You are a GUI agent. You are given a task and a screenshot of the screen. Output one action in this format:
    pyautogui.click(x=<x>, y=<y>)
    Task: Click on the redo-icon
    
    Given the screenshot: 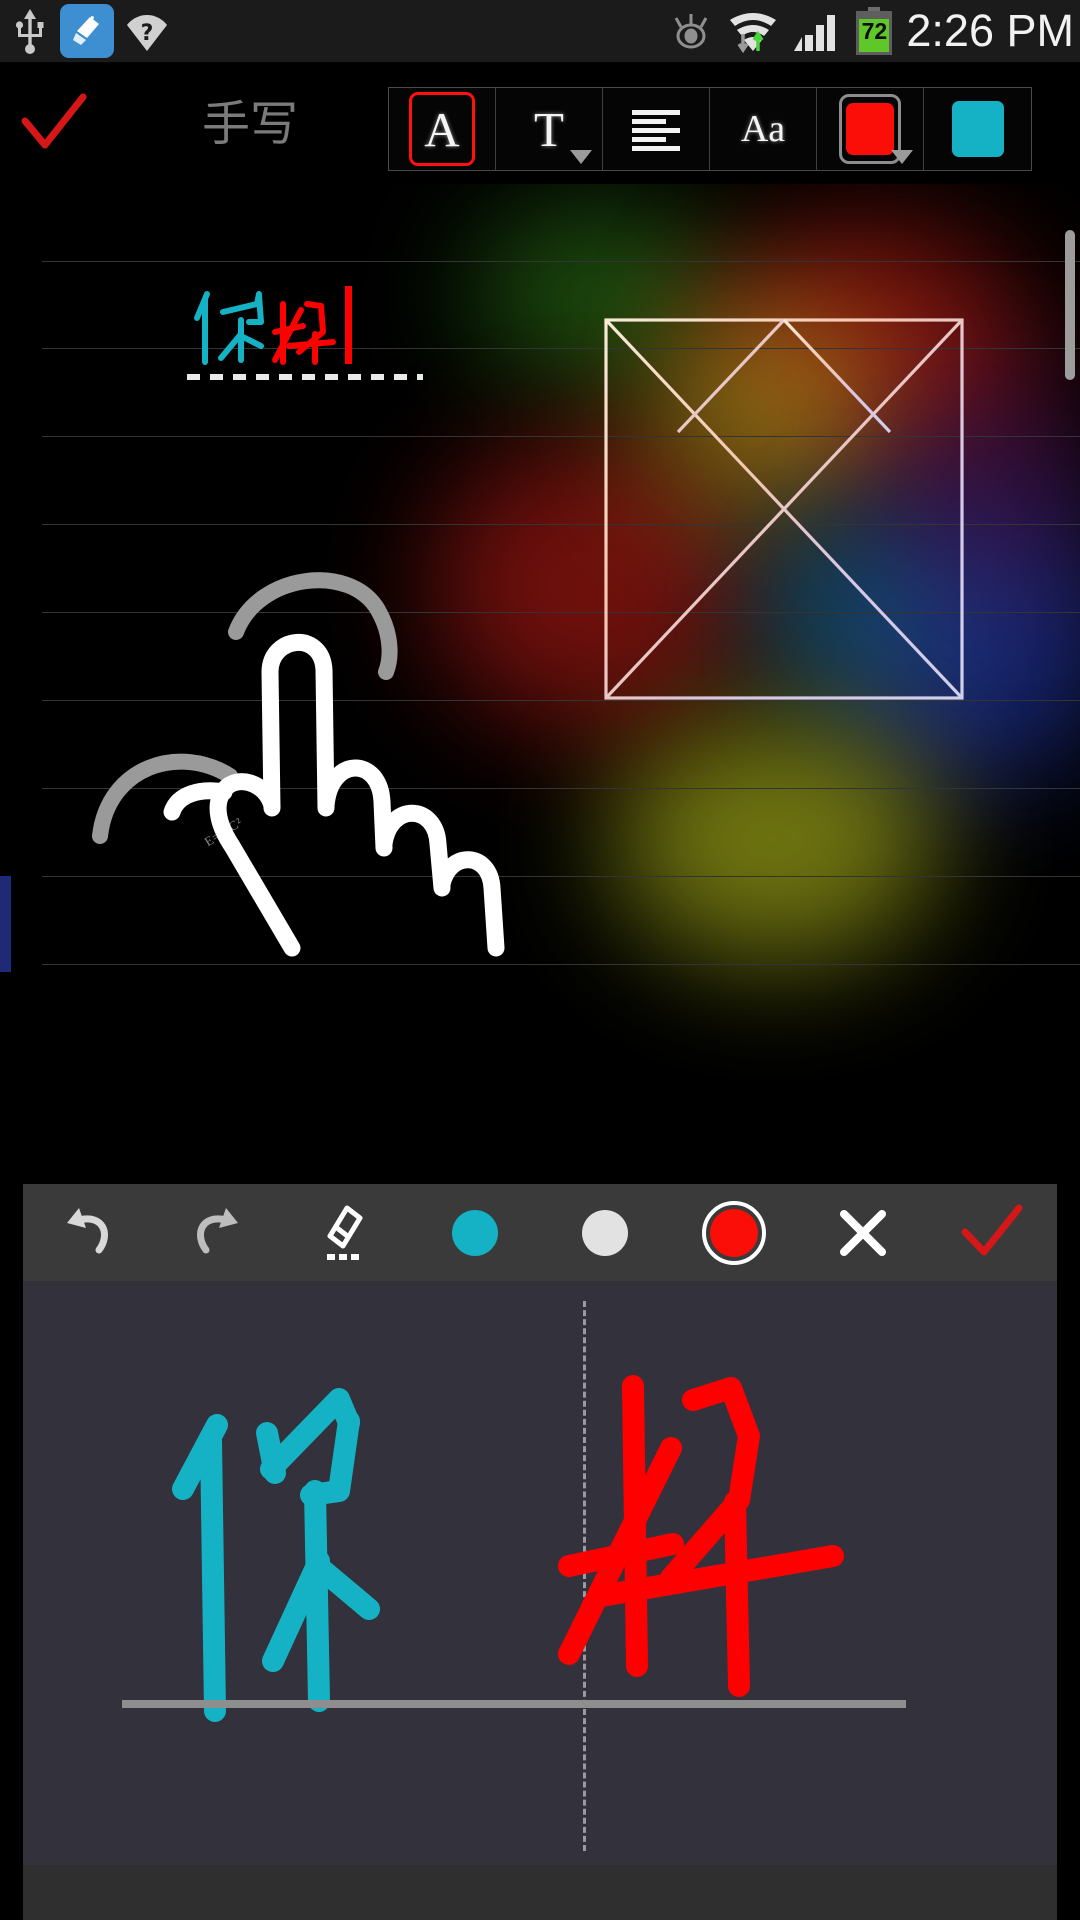 What is the action you would take?
    pyautogui.click(x=217, y=1230)
    